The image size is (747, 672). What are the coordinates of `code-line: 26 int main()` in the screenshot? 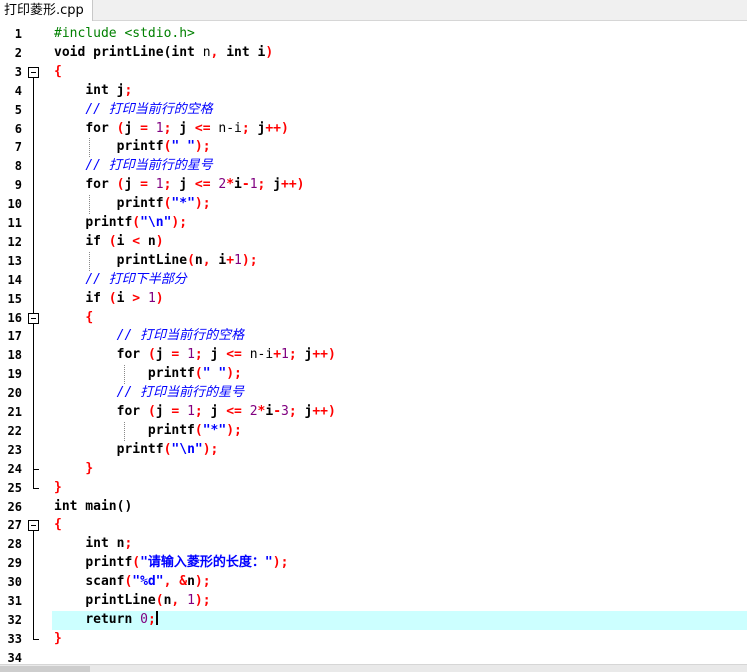 It's located at (373, 507).